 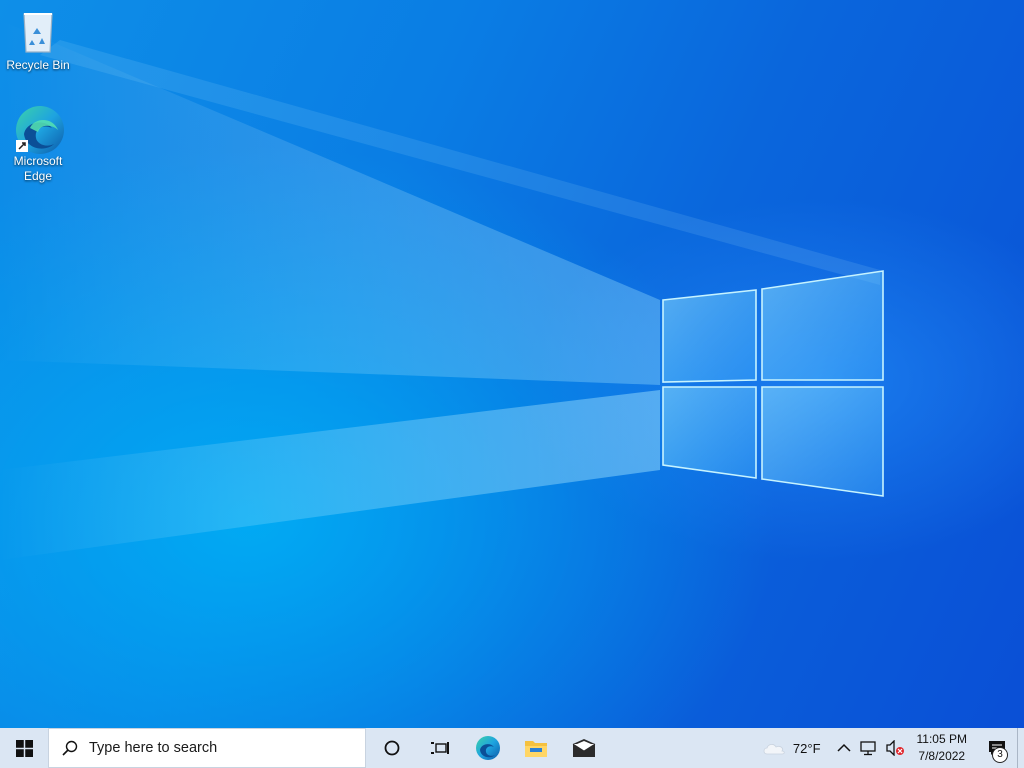 I want to click on taskbar-file-explorer-button, so click(x=536, y=748).